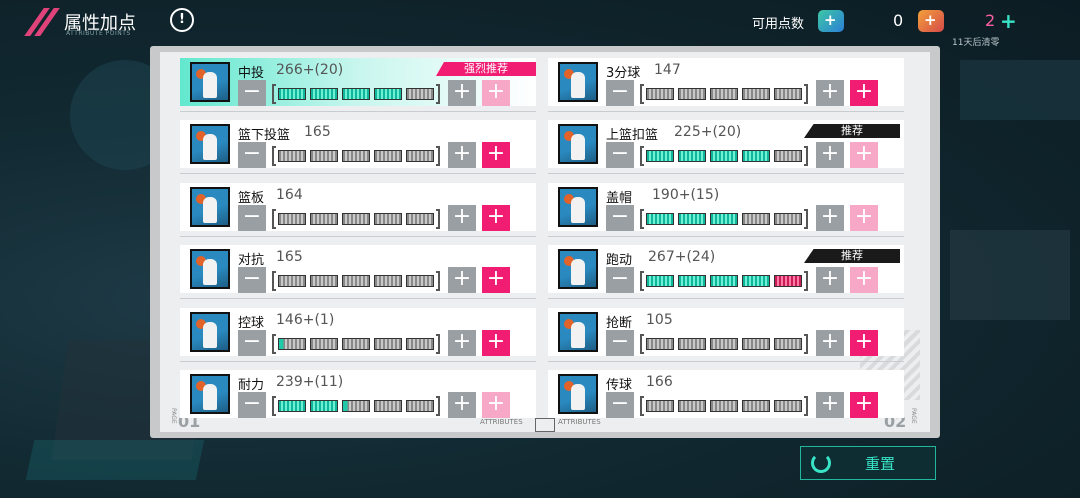  Describe the element at coordinates (173, 416) in the screenshot. I see `page-tag-left: PAGE` at that location.